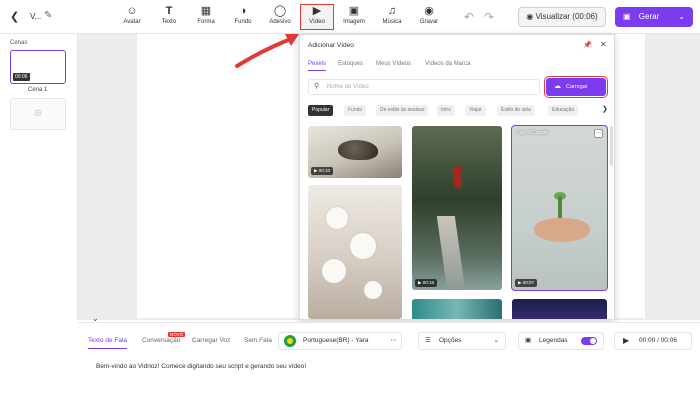 Image resolution: width=700 pixels, height=400 pixels. Describe the element at coordinates (605, 109) in the screenshot. I see `chevron-right-icon: ❯` at that location.